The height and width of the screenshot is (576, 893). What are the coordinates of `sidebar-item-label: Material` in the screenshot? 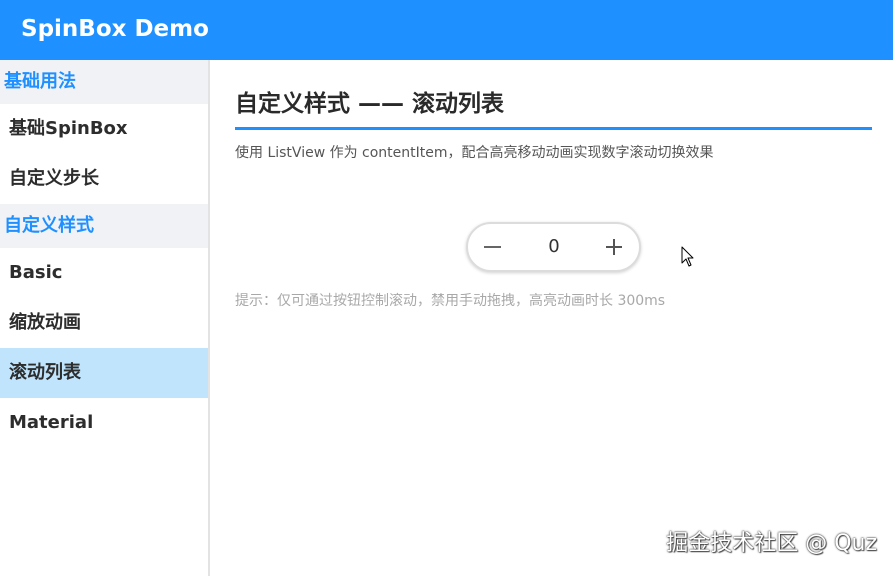 It's located at (51, 422).